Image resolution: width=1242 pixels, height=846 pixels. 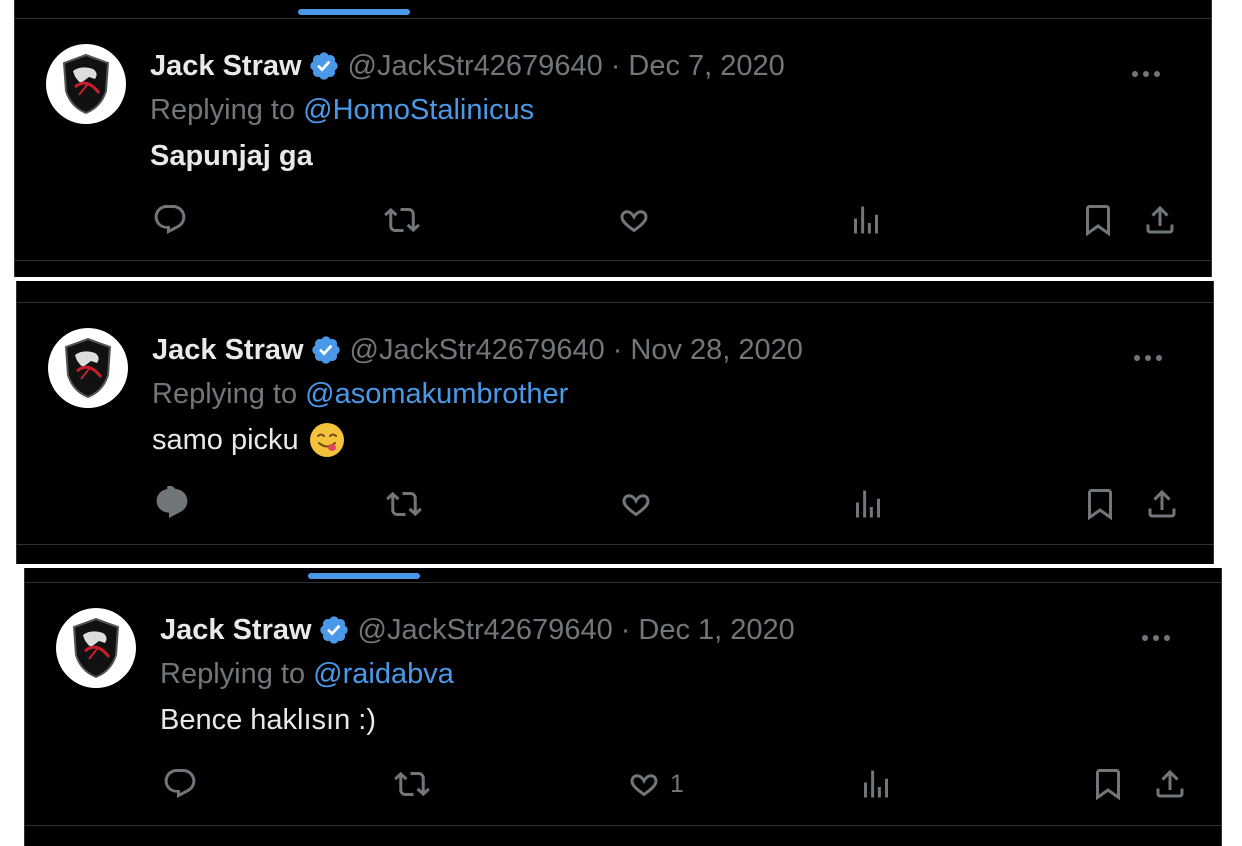 I want to click on tweet-date: Dec 1, 2020, so click(x=716, y=630).